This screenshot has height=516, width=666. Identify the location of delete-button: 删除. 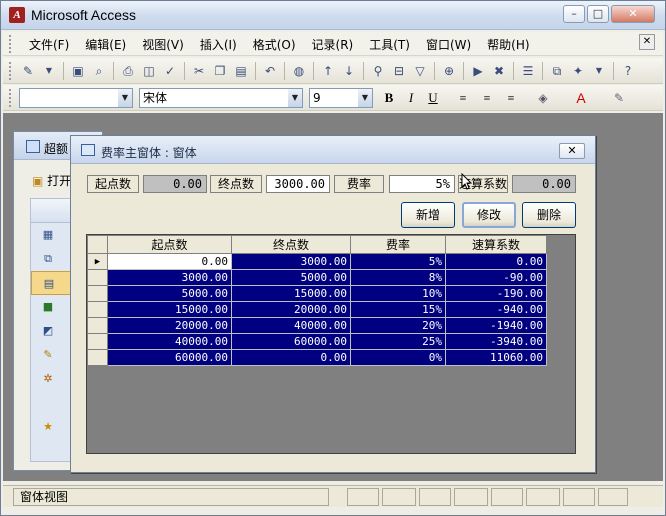
(549, 215).